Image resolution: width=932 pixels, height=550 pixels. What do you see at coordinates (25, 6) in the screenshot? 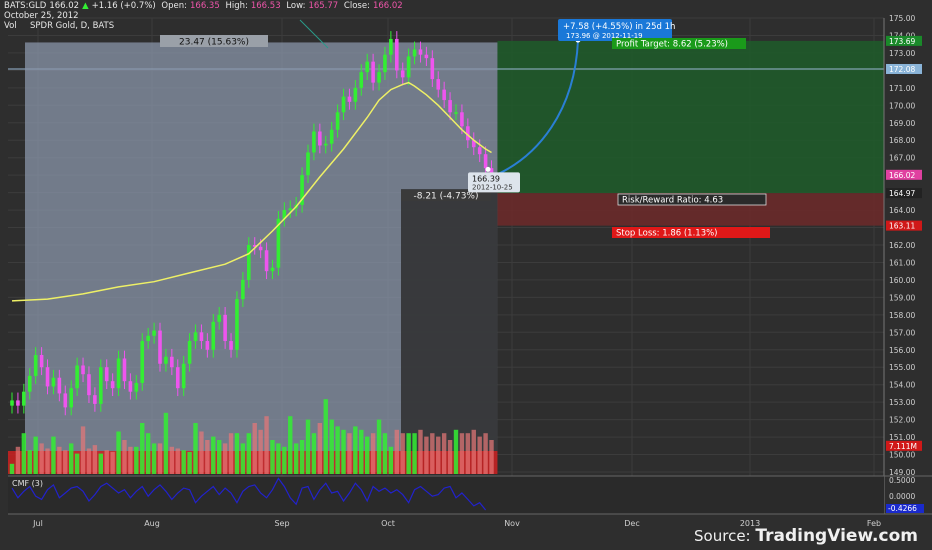
I see `symbol: BATS:GLD` at bounding box center [25, 6].